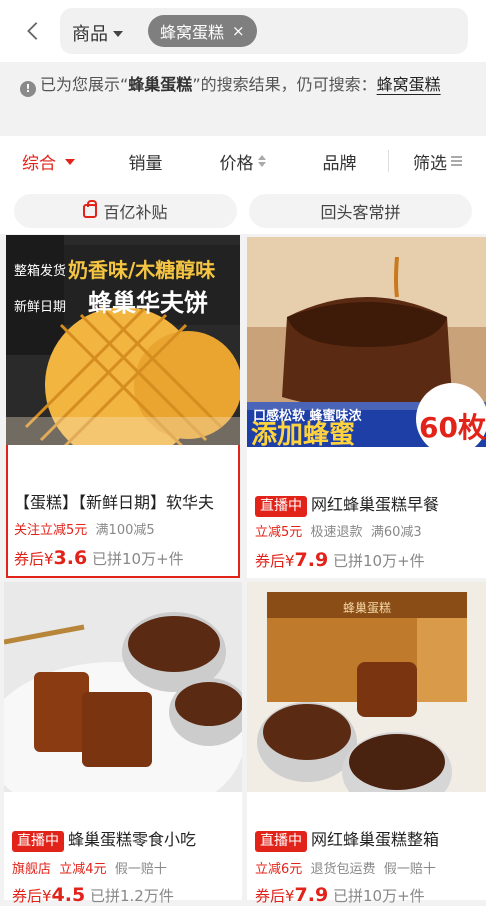 The image size is (486, 906). Describe the element at coordinates (303, 433) in the screenshot. I see `image-text: 添加蜂蜜` at that location.